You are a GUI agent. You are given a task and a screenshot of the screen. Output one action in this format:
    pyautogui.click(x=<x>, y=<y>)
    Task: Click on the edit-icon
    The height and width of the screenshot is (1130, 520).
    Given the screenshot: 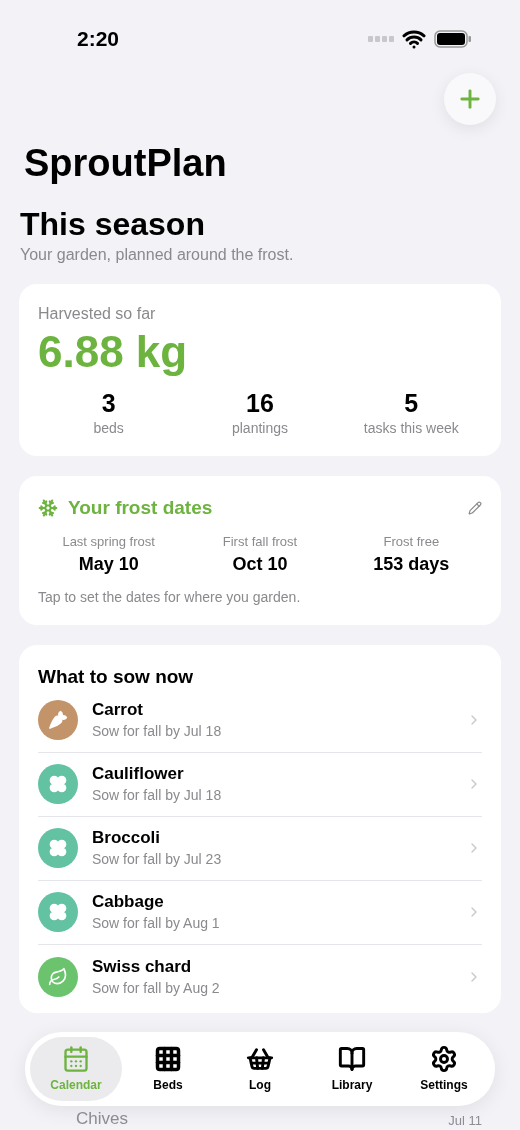 What is the action you would take?
    pyautogui.click(x=475, y=508)
    